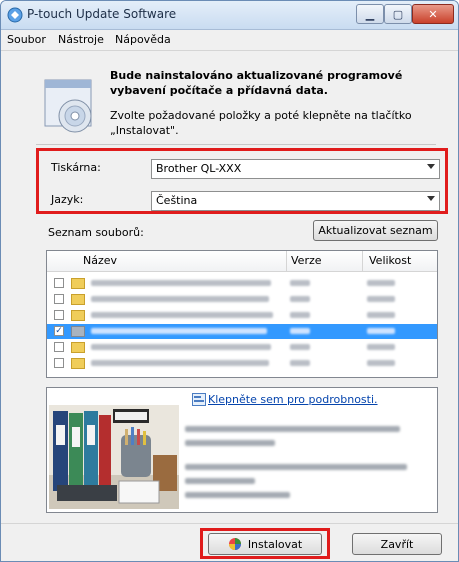 The width and height of the screenshot is (459, 562). I want to click on close-window-button: ✕, so click(433, 14).